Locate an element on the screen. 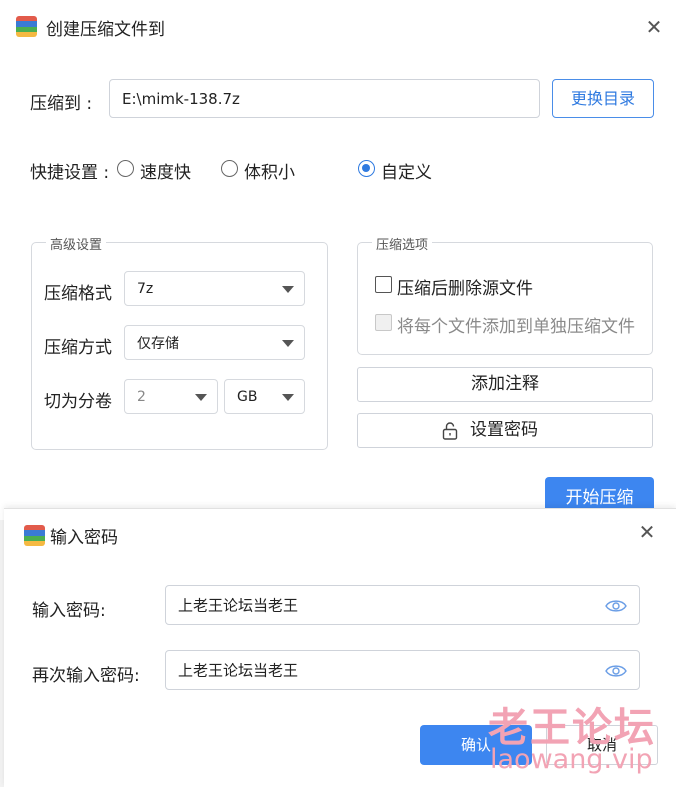  add-comment-button: 添加注释 is located at coordinates (505, 384).